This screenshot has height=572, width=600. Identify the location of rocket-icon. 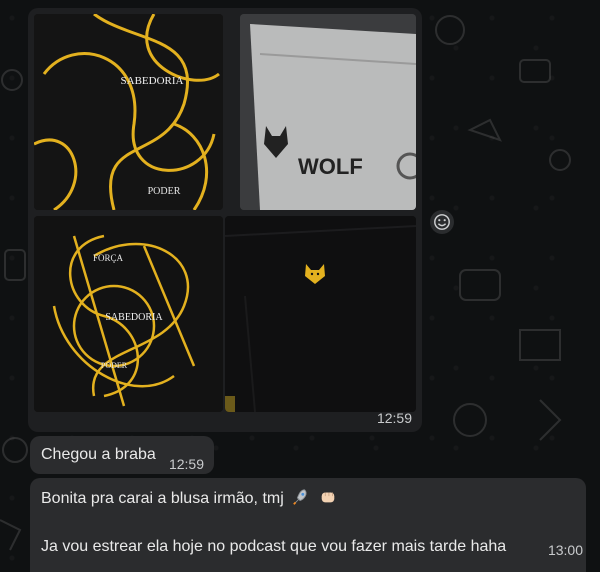
(301, 499).